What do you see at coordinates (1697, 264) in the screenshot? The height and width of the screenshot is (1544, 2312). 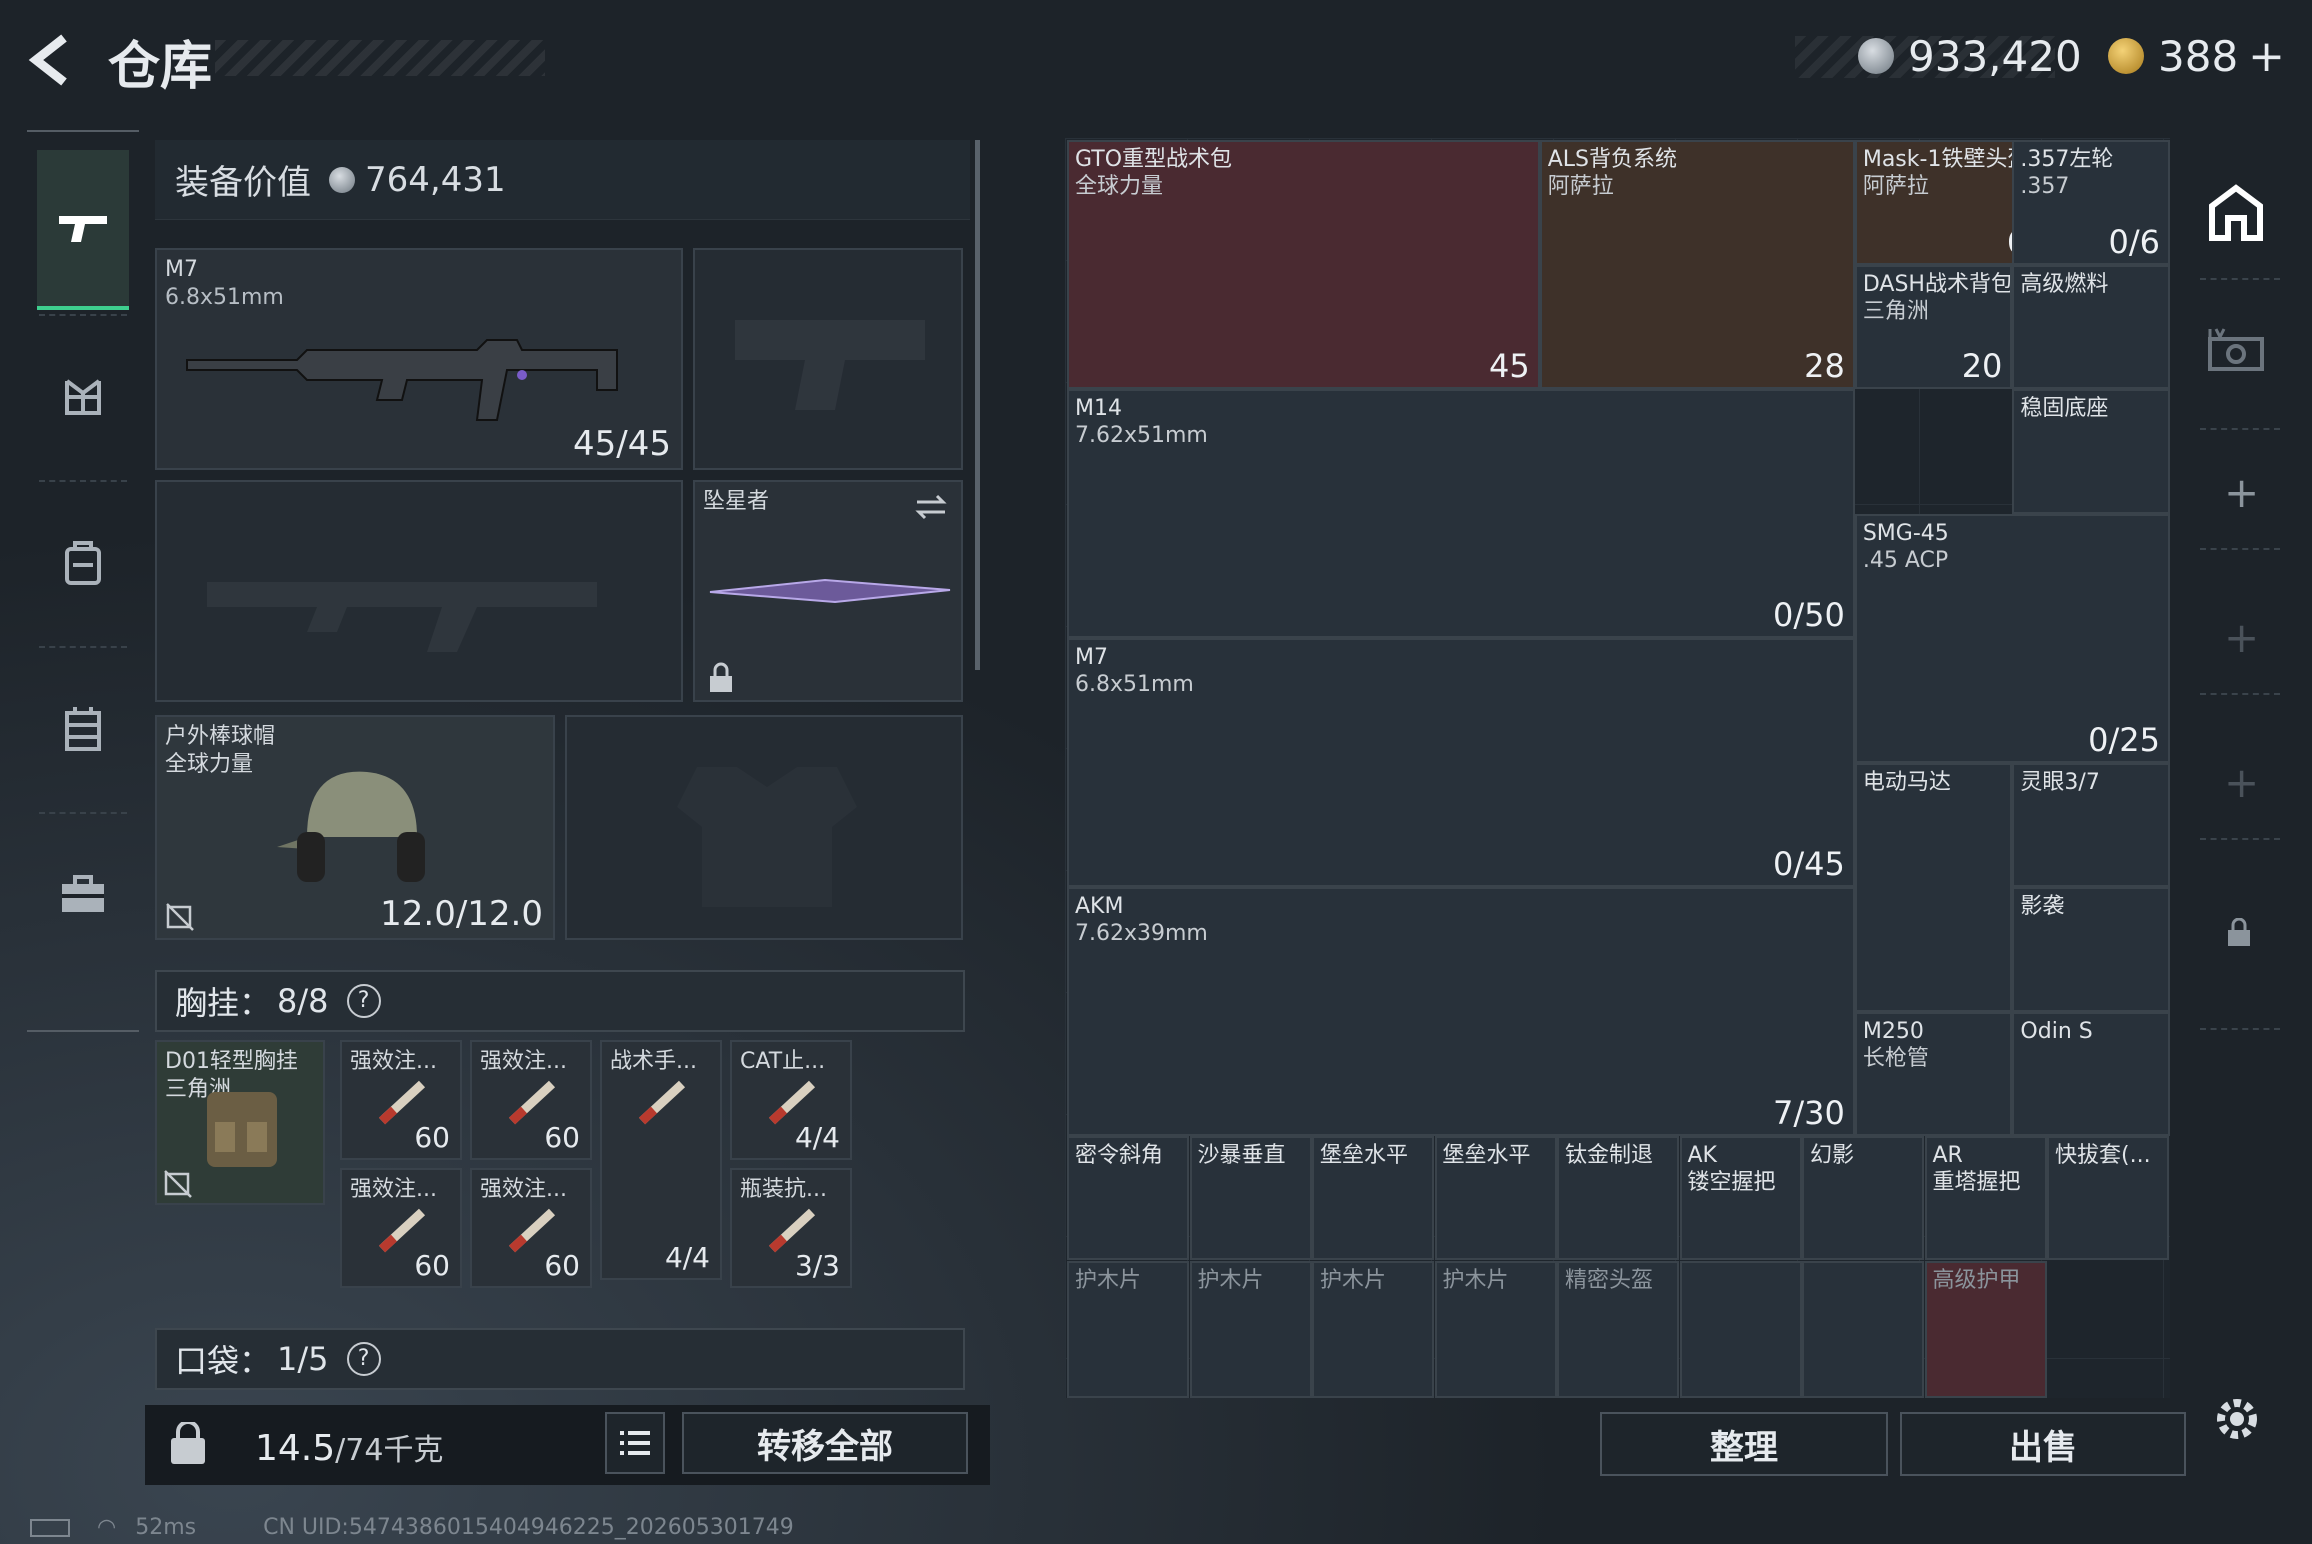 I see `stash-item: ALS背负系统 阿萨拉 28` at bounding box center [1697, 264].